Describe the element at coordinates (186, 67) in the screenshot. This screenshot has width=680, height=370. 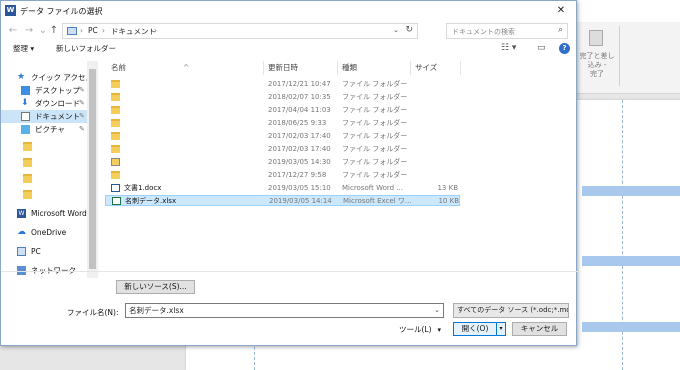
I see `sort-arrow-icon: ^` at that location.